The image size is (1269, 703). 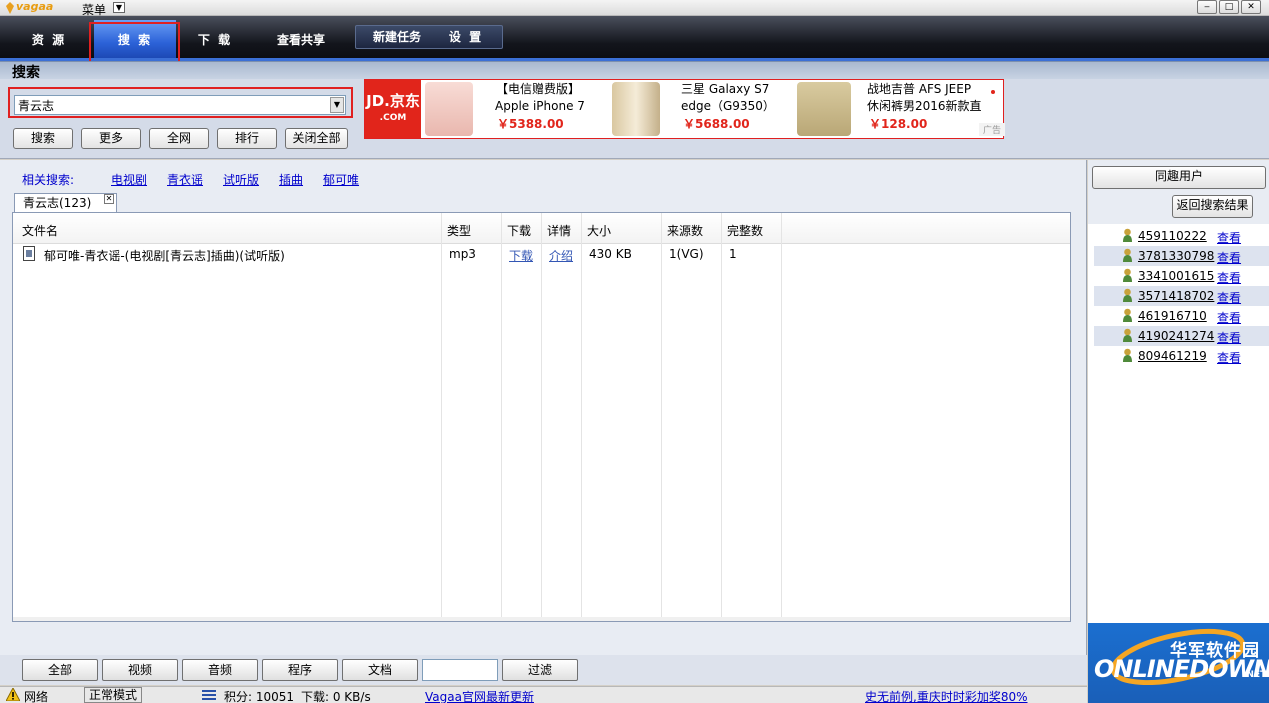 I want to click on pants-image, so click(x=824, y=109).